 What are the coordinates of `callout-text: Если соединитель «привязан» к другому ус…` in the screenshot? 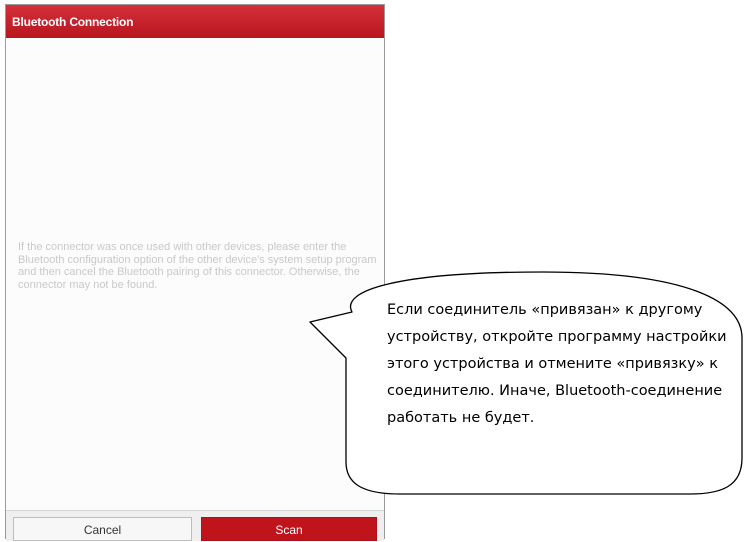 It's located at (557, 364).